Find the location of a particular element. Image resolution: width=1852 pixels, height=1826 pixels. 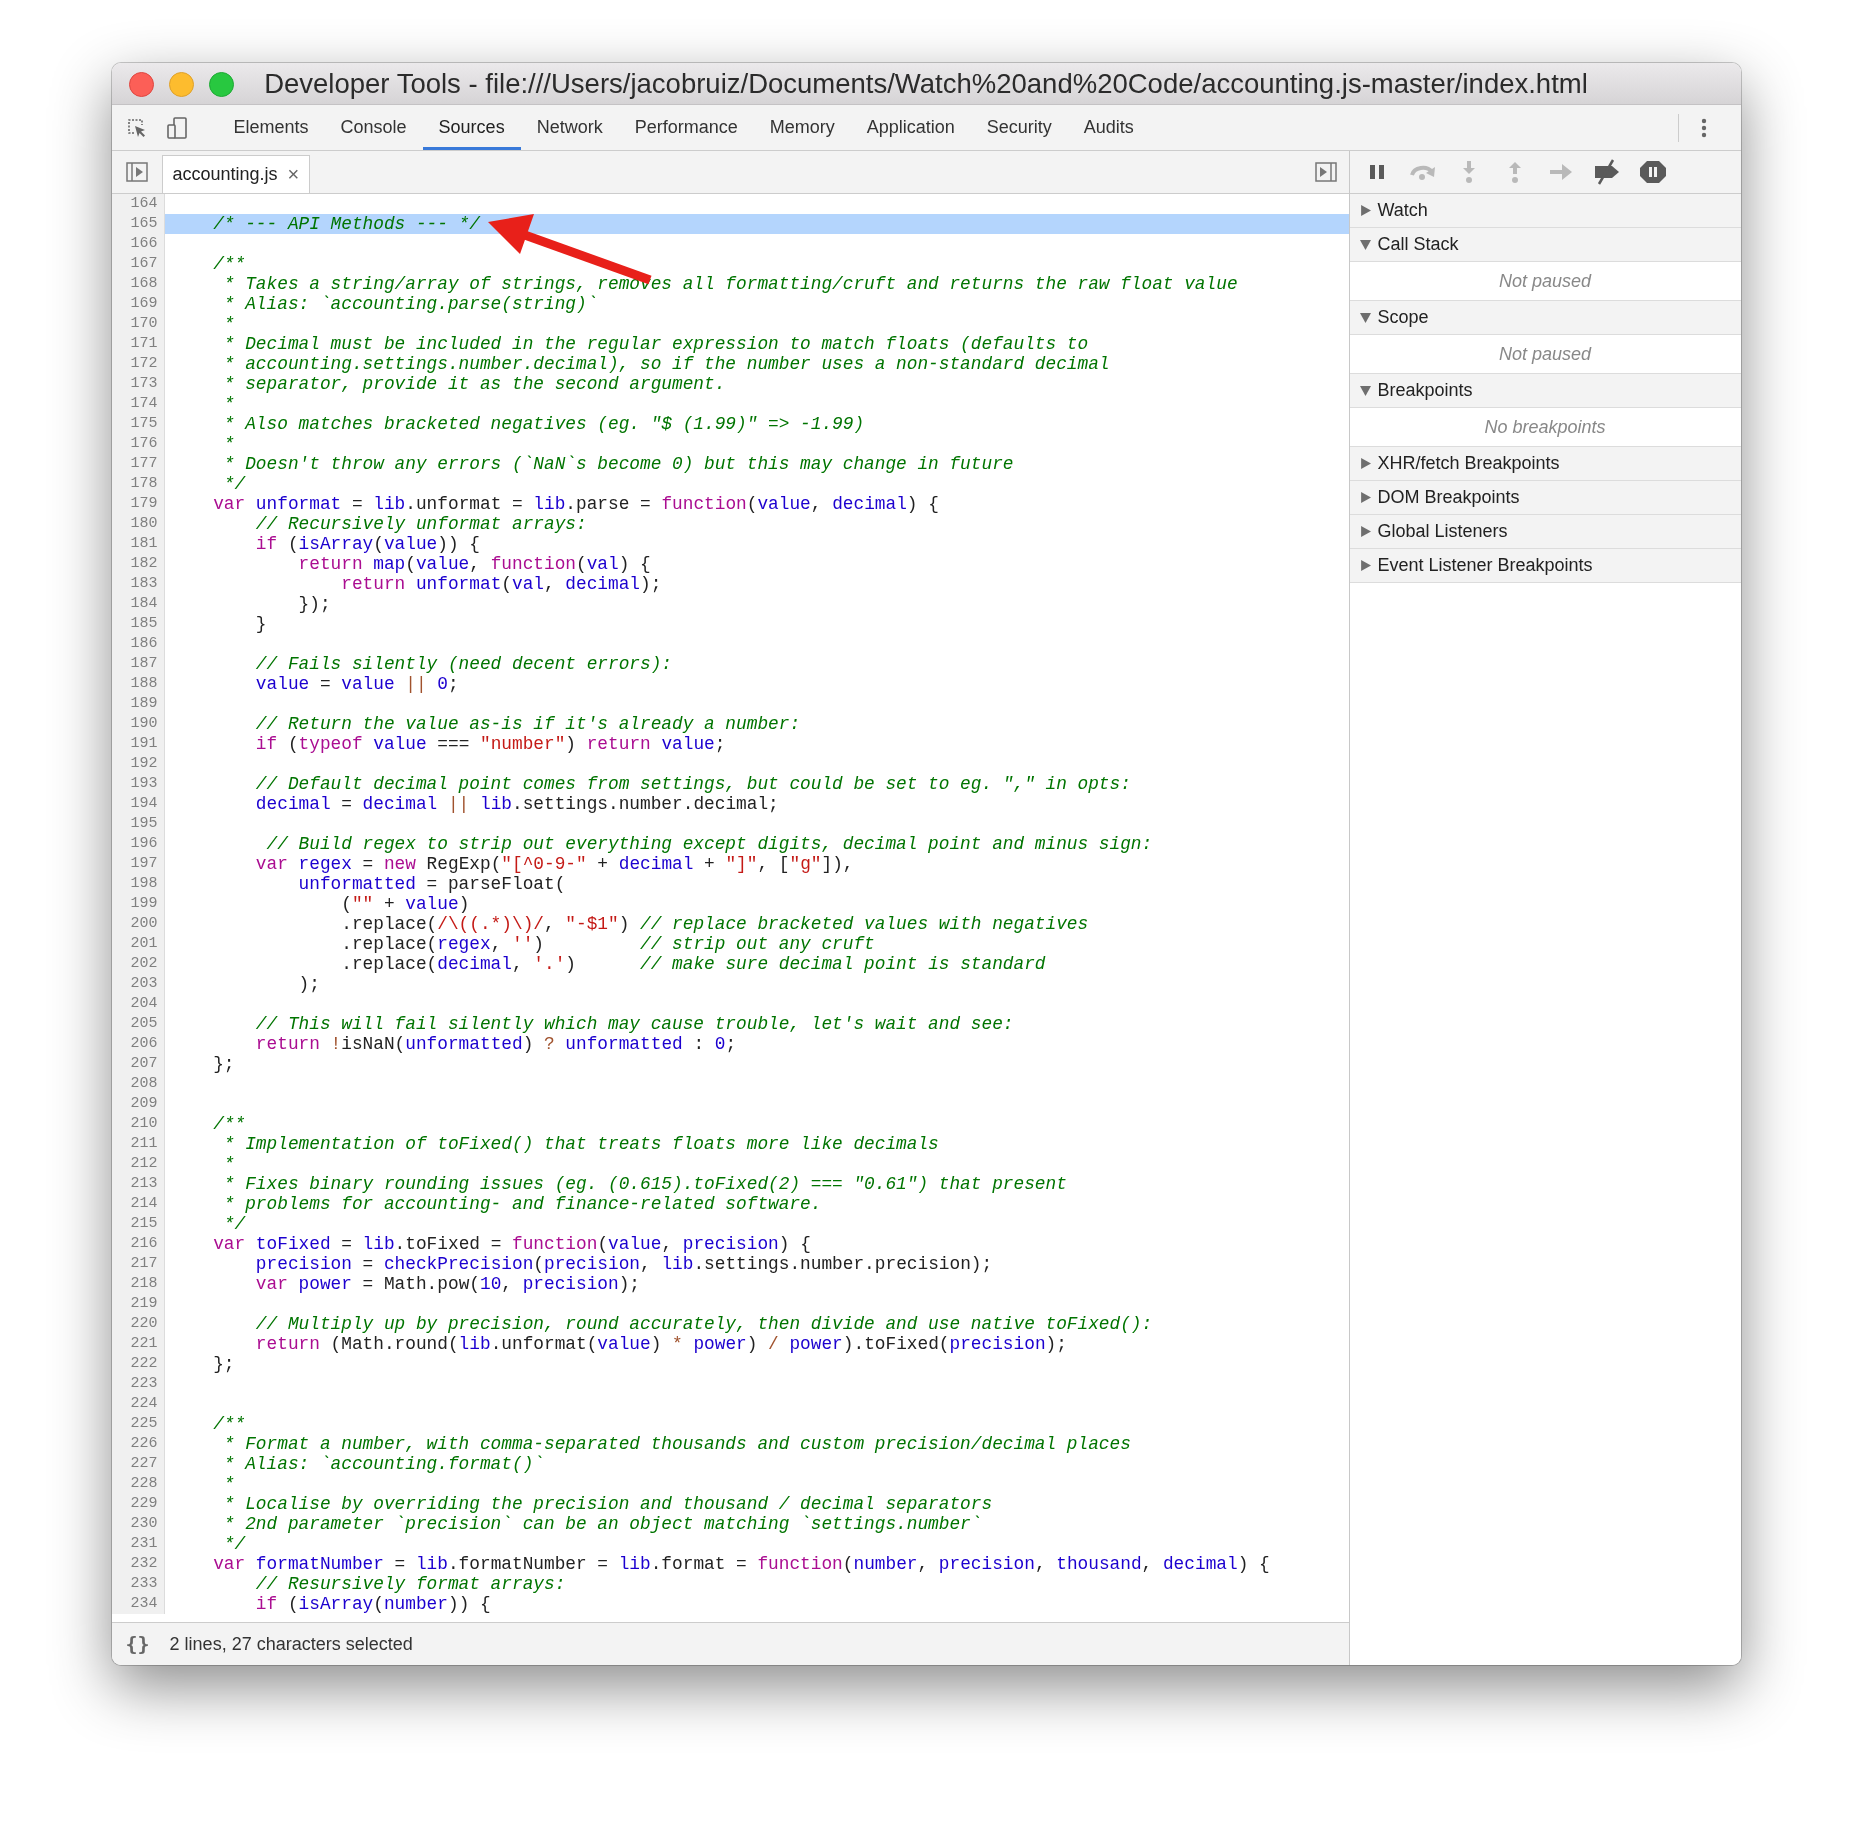

code-line: precision = checkPrecision(precision, lib.settings.number.precision); is located at coordinates (624, 1264).